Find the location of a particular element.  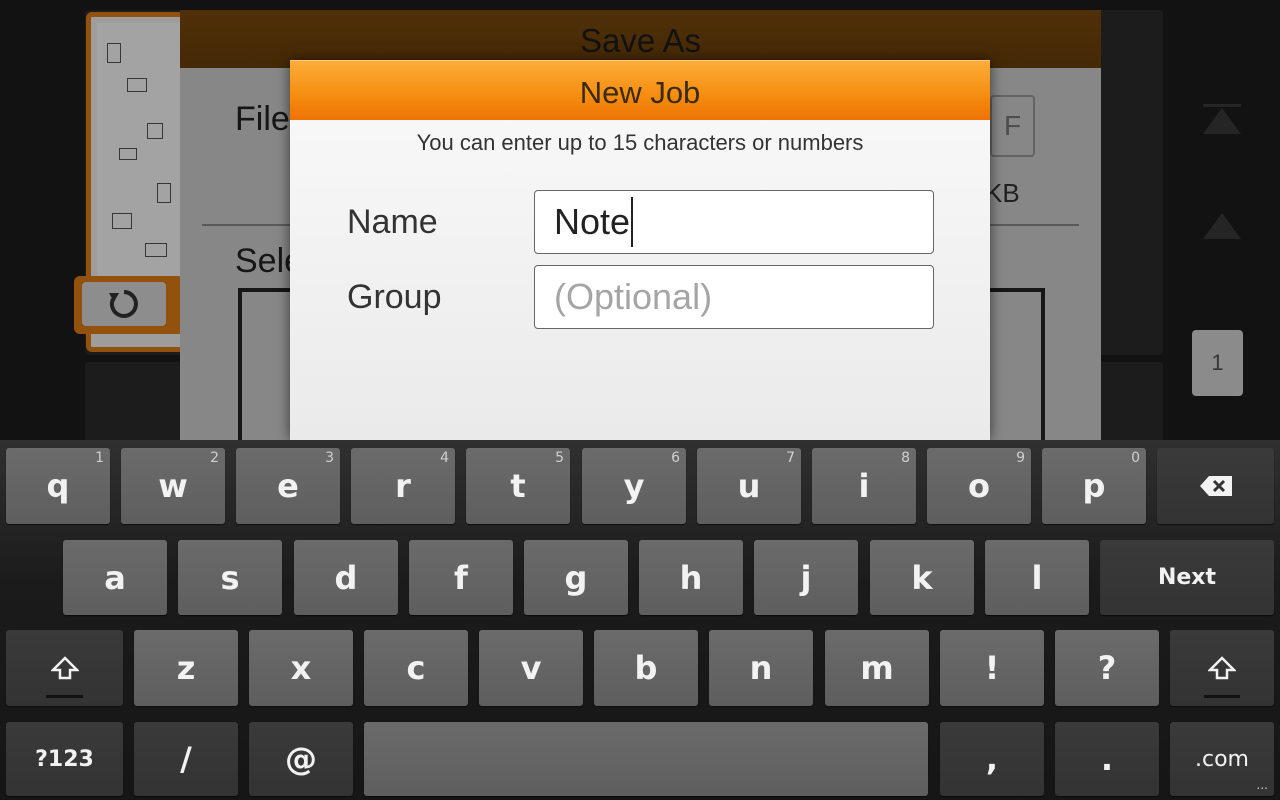

key-e: e3 is located at coordinates (288, 486).